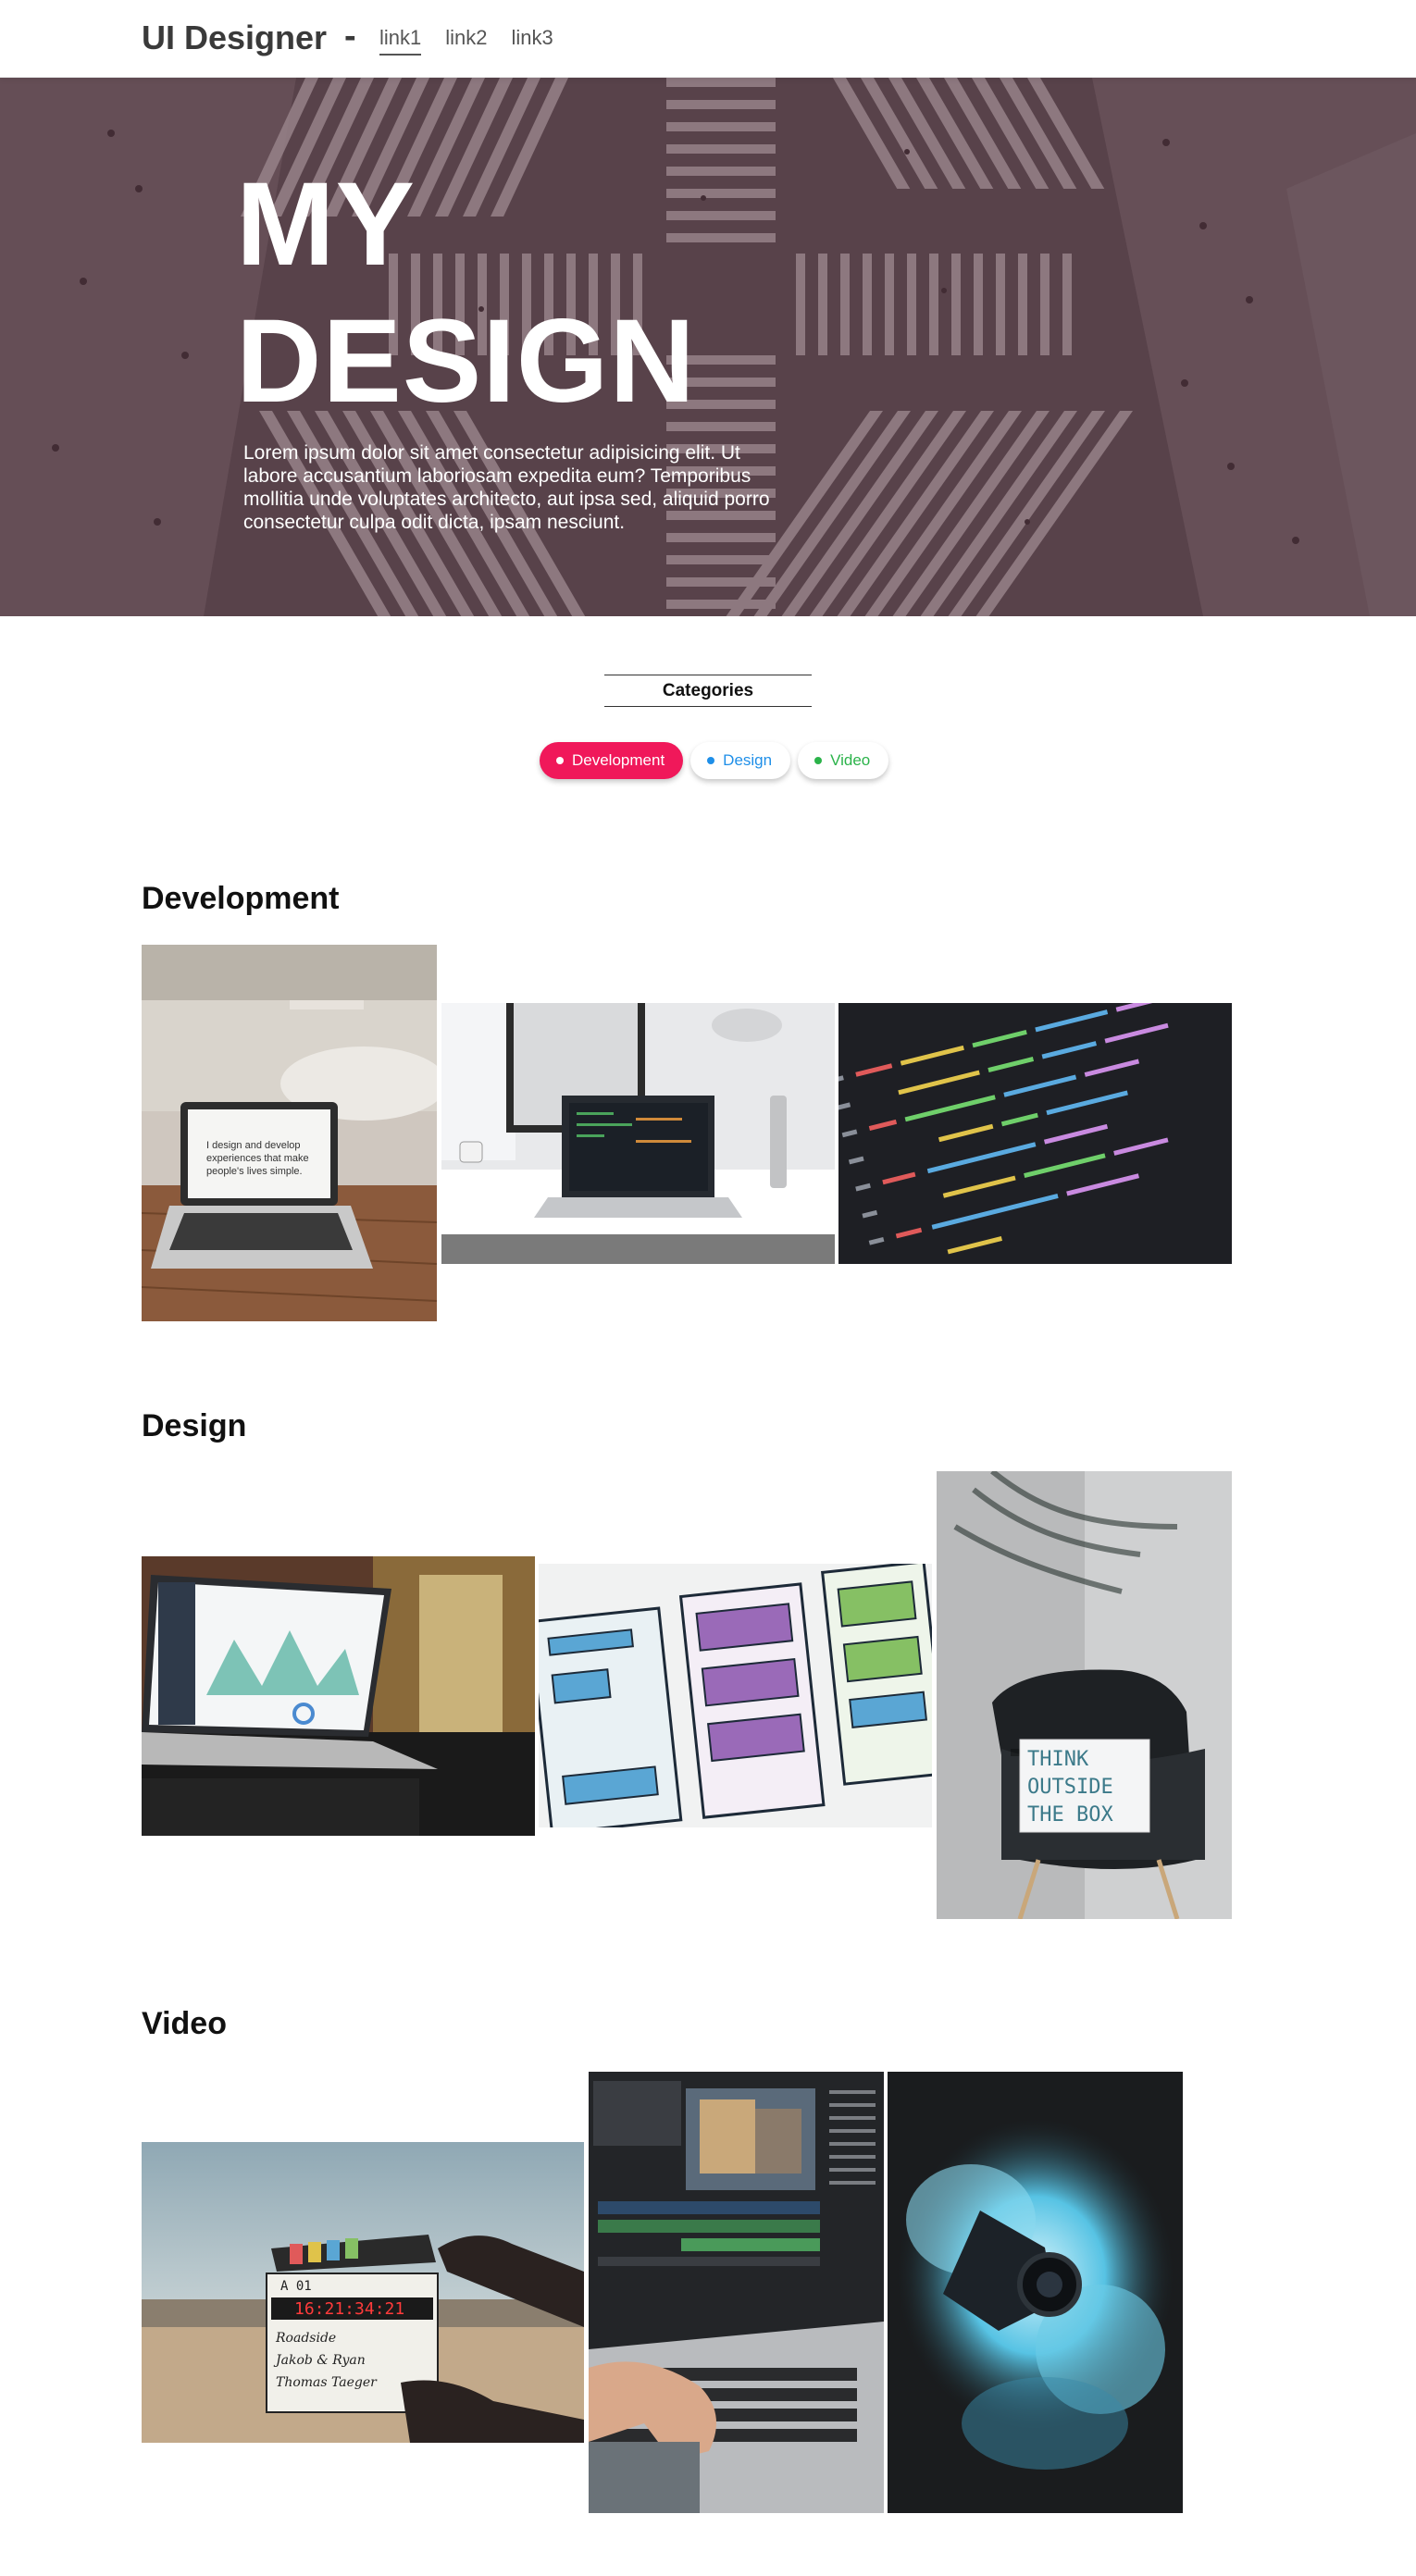  What do you see at coordinates (1070, 1787) in the screenshot?
I see `lightbox-text-line-2: OUTSIDE` at bounding box center [1070, 1787].